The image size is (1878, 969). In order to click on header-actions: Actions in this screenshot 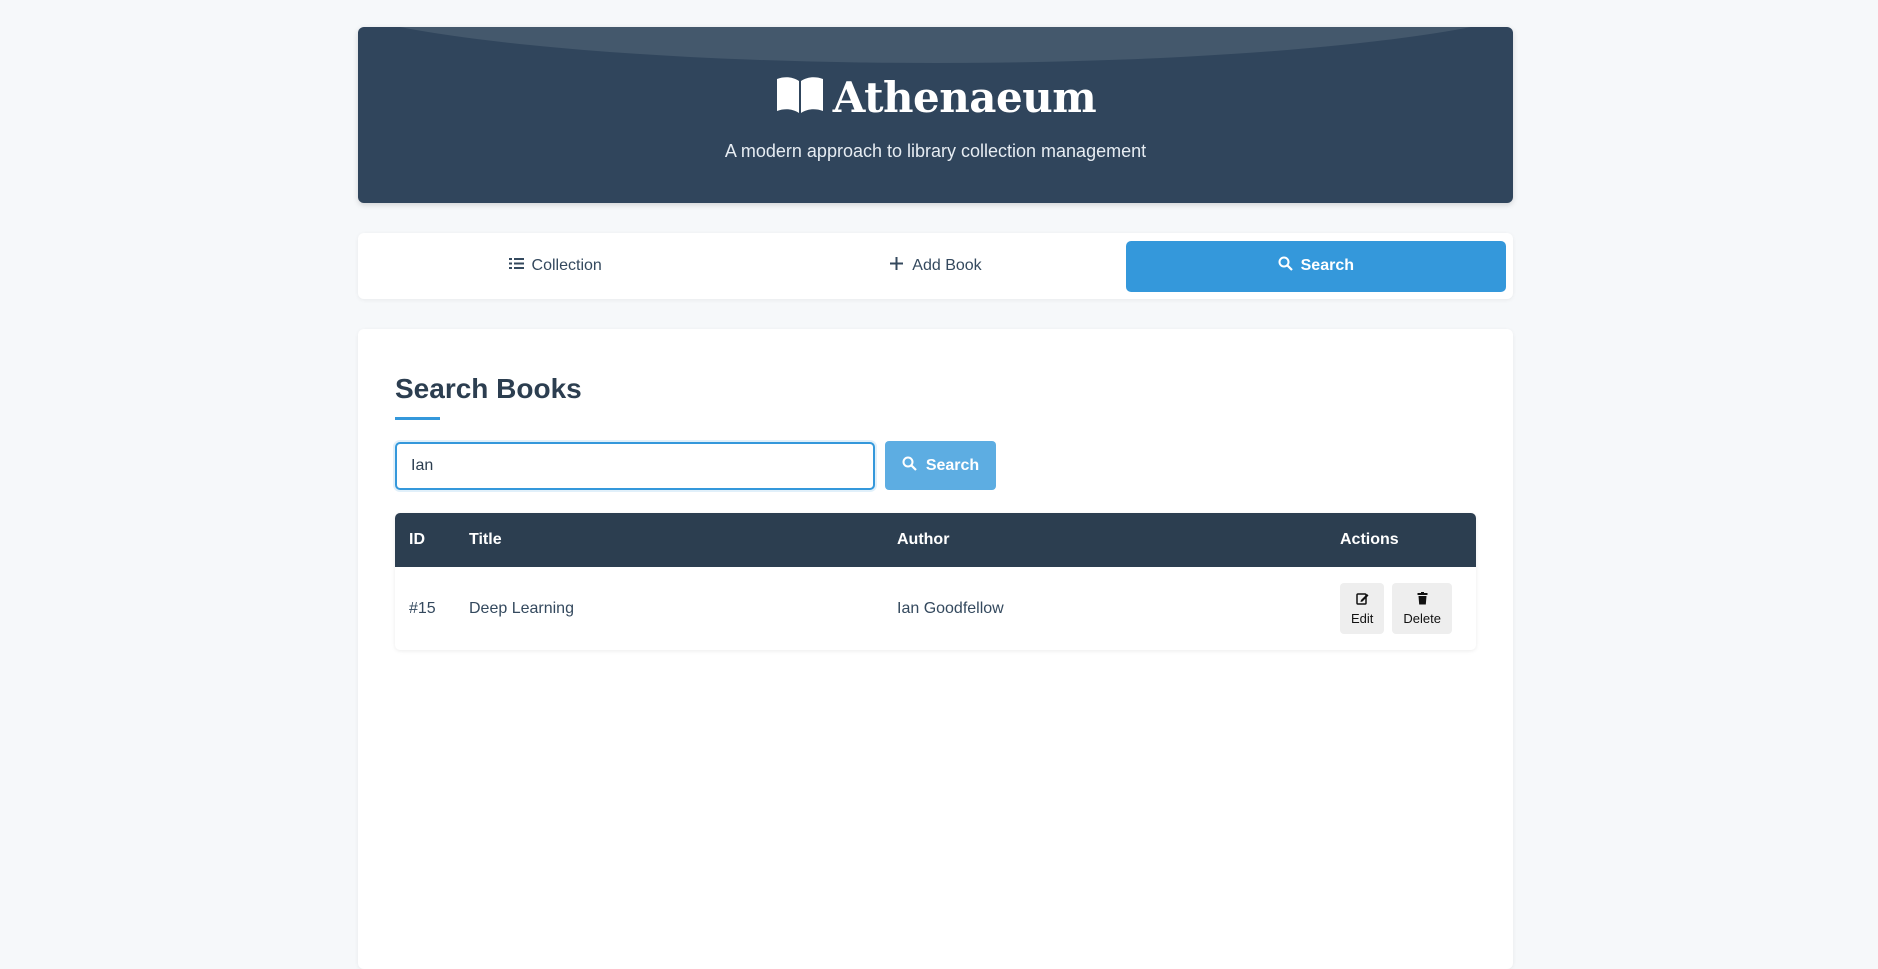, I will do `click(1369, 539)`.